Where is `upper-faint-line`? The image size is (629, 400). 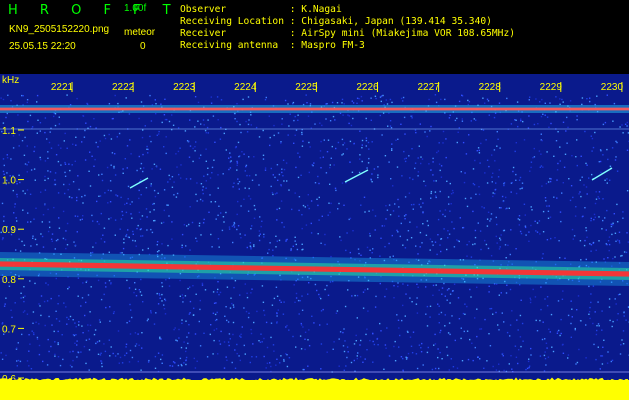 upper-faint-line is located at coordinates (314, 129).